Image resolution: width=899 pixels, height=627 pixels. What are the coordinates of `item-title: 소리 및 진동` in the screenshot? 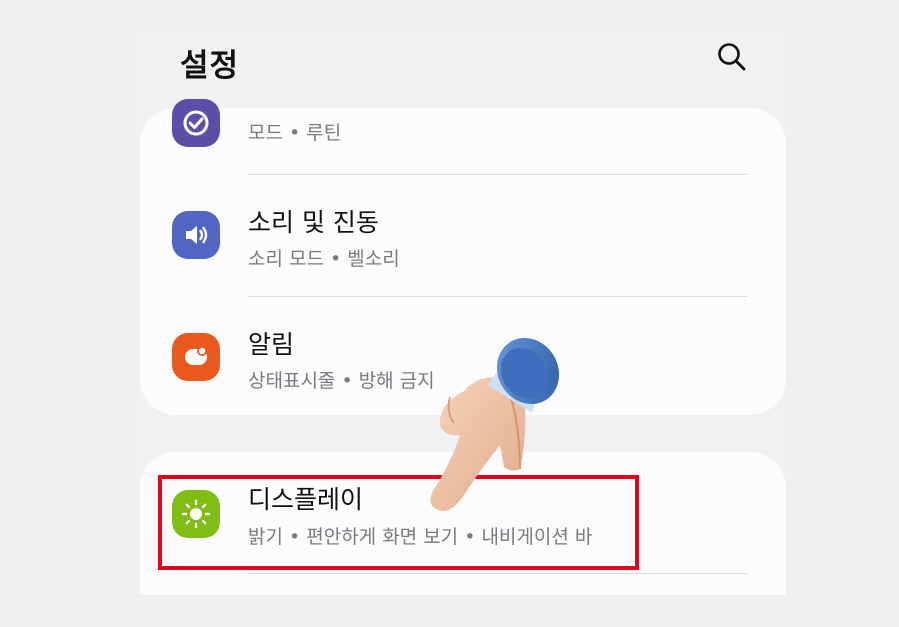 It's located at (313, 222).